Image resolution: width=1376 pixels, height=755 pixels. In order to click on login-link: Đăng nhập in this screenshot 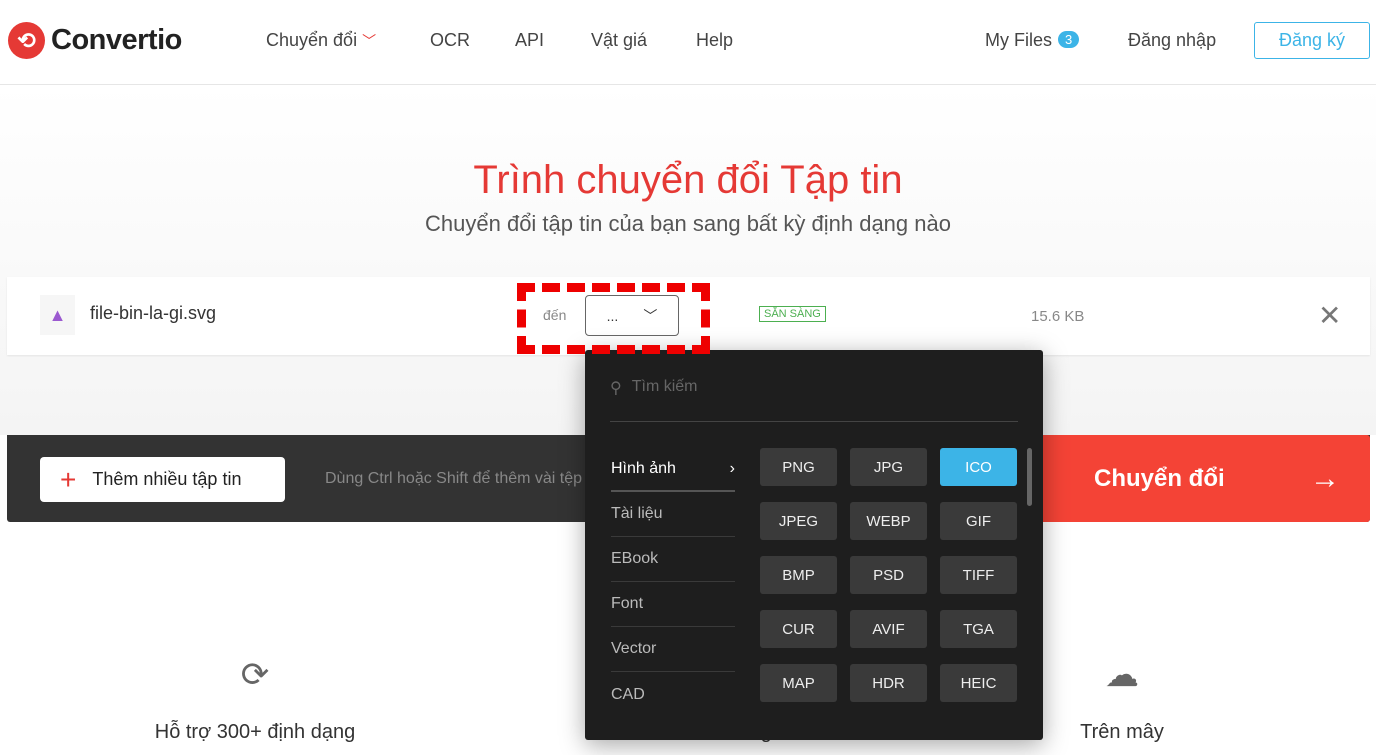, I will do `click(1172, 40)`.